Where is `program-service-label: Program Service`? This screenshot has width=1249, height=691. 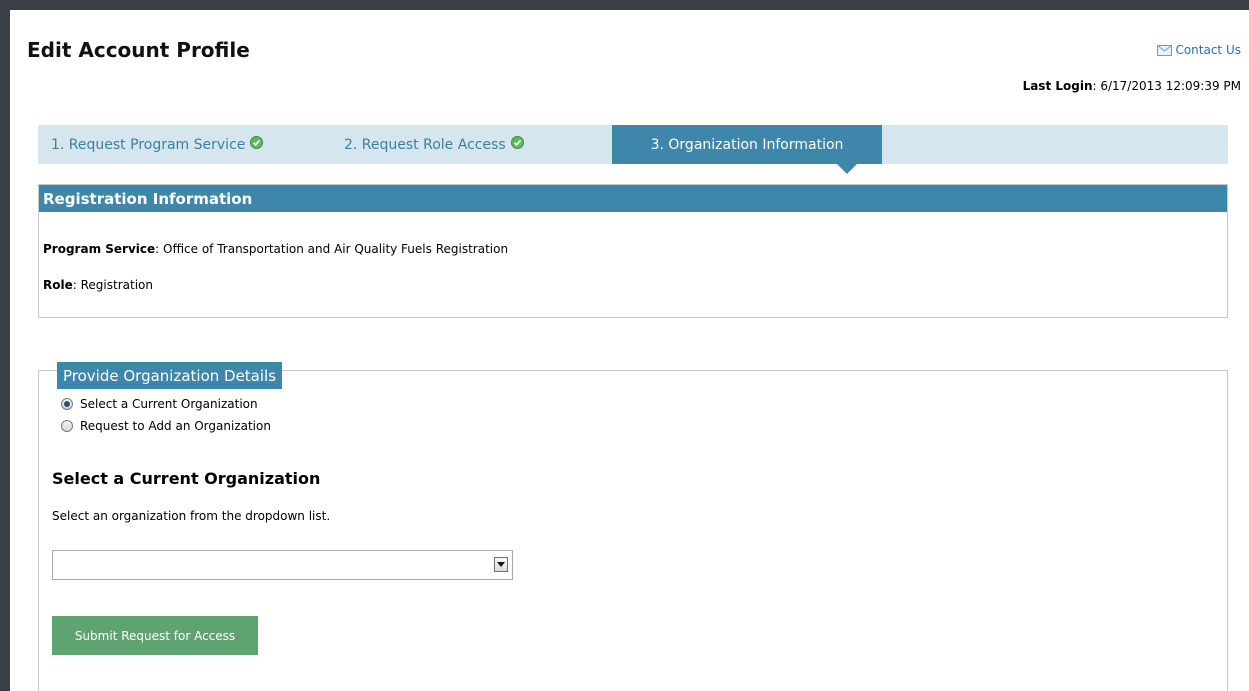
program-service-label: Program Service is located at coordinates (99, 249).